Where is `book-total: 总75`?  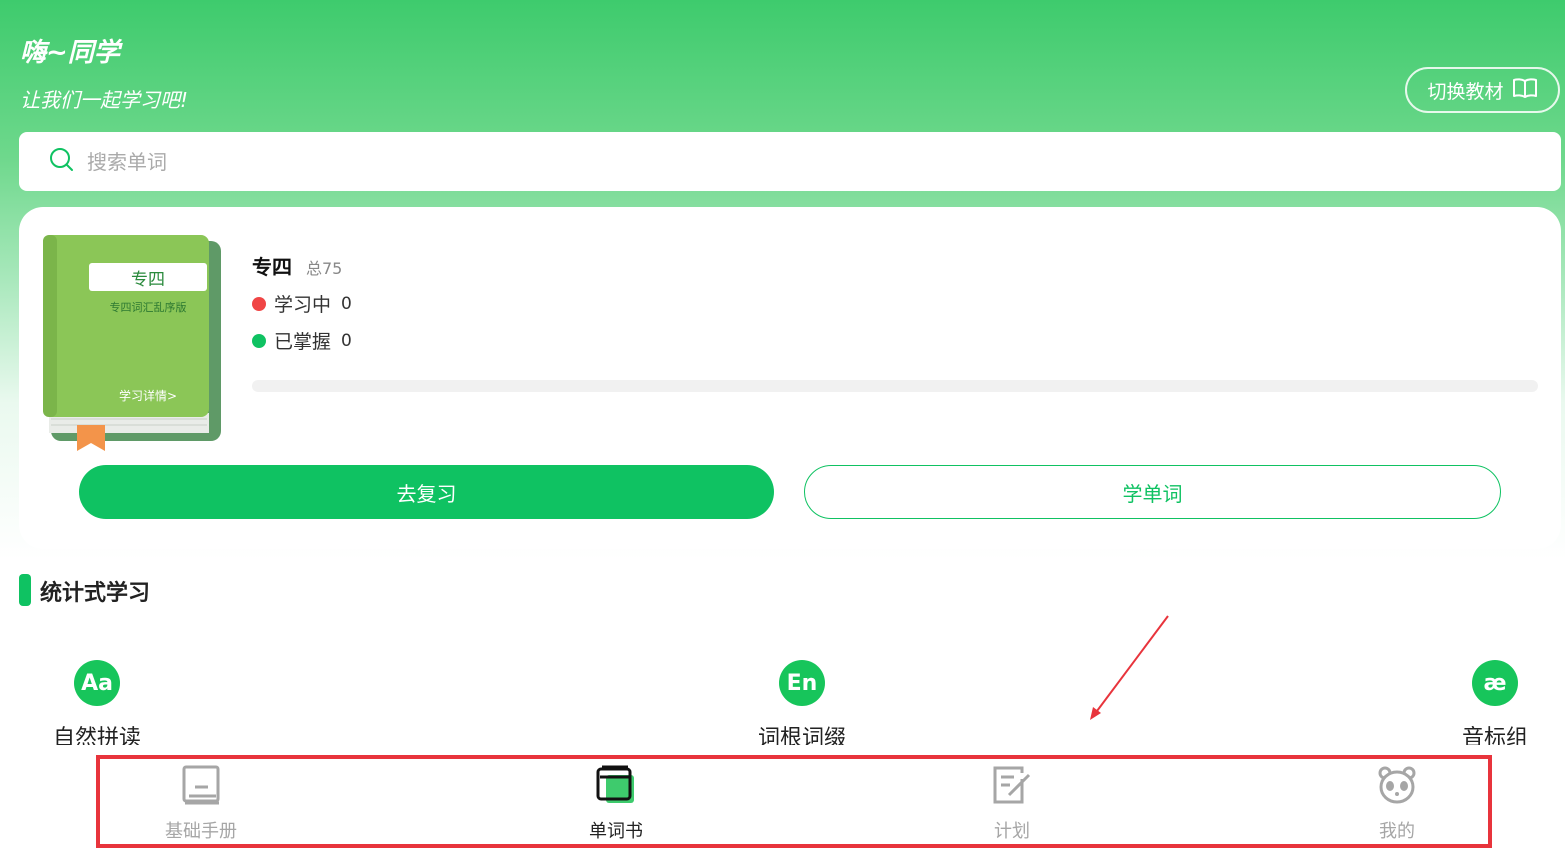
book-total: 总75 is located at coordinates (324, 268).